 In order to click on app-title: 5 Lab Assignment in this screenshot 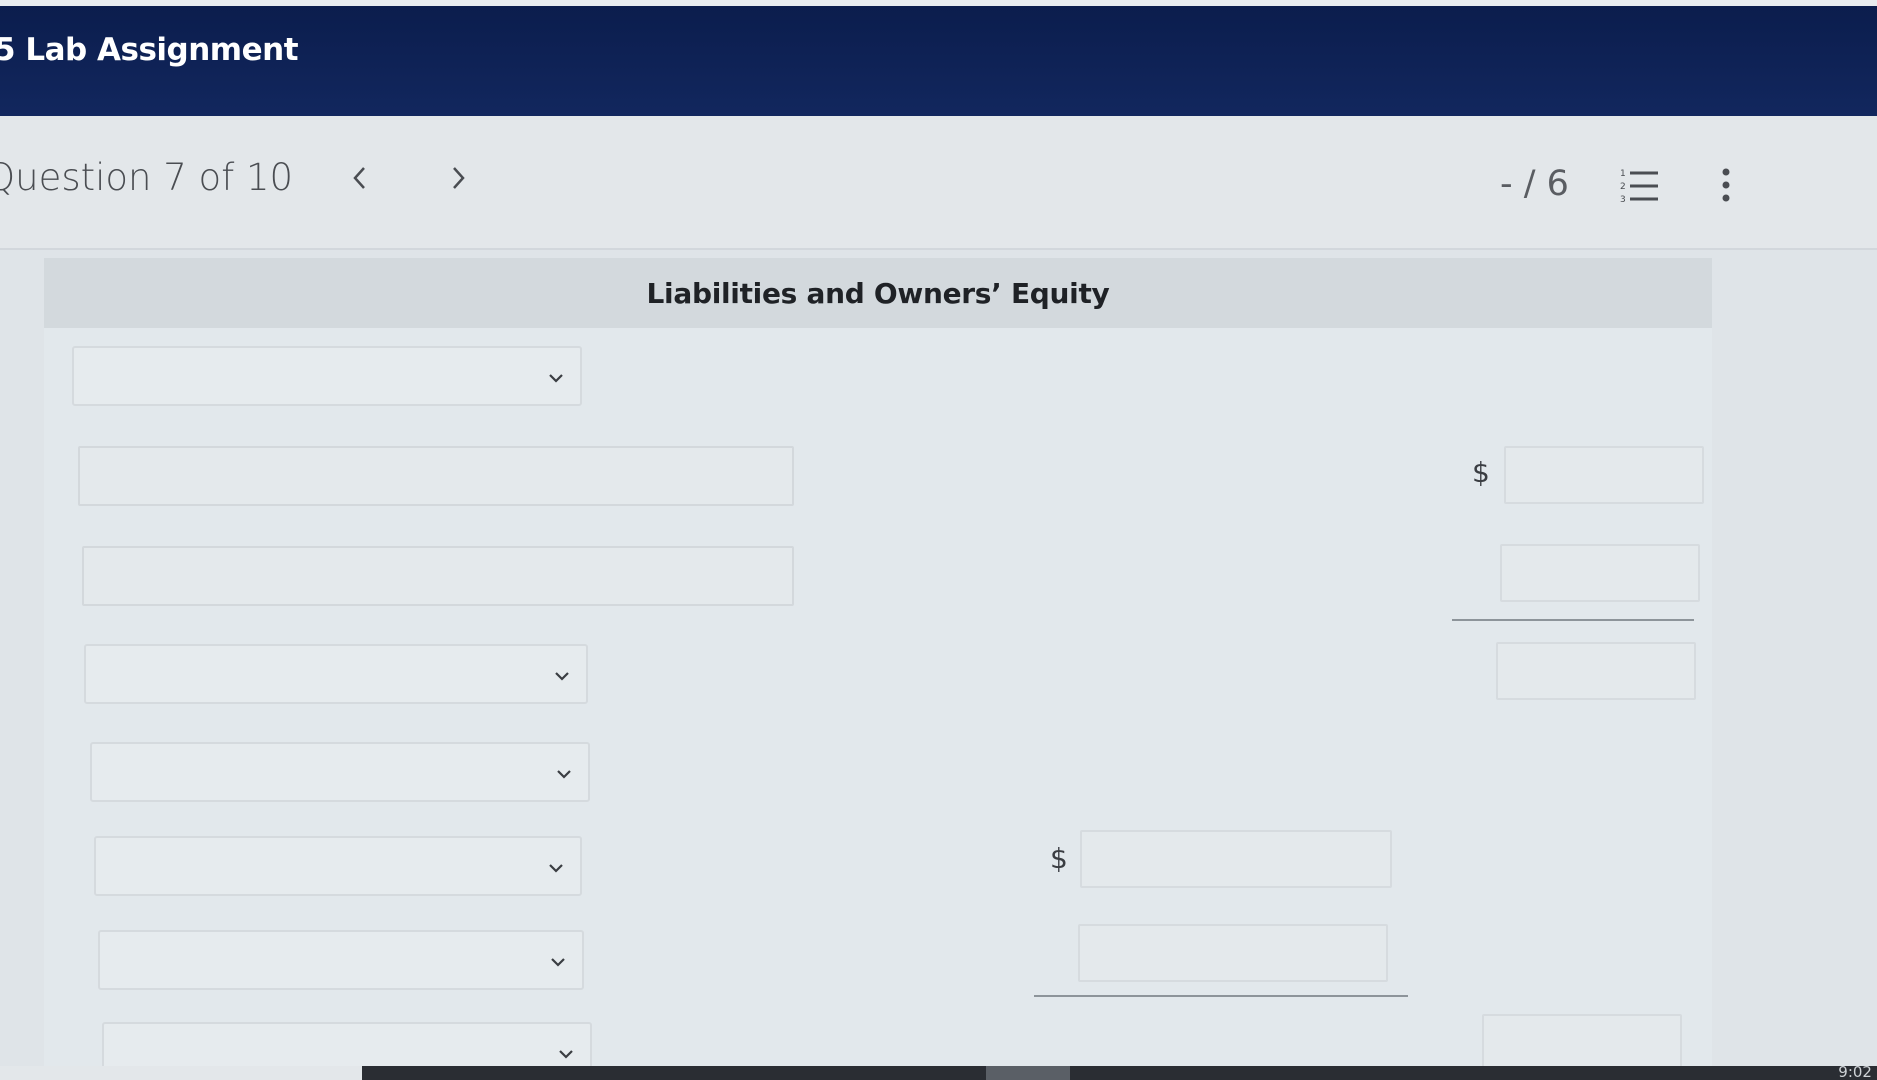, I will do `click(149, 50)`.